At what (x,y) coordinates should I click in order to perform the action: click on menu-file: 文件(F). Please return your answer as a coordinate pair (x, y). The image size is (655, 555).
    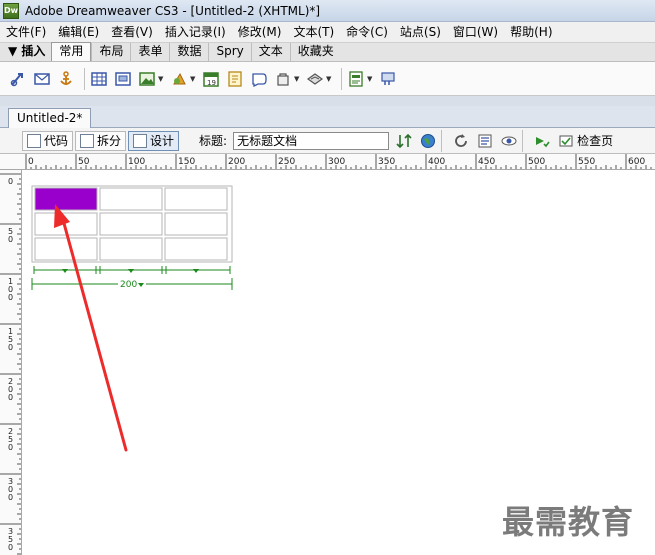
    Looking at the image, I should click on (26, 32).